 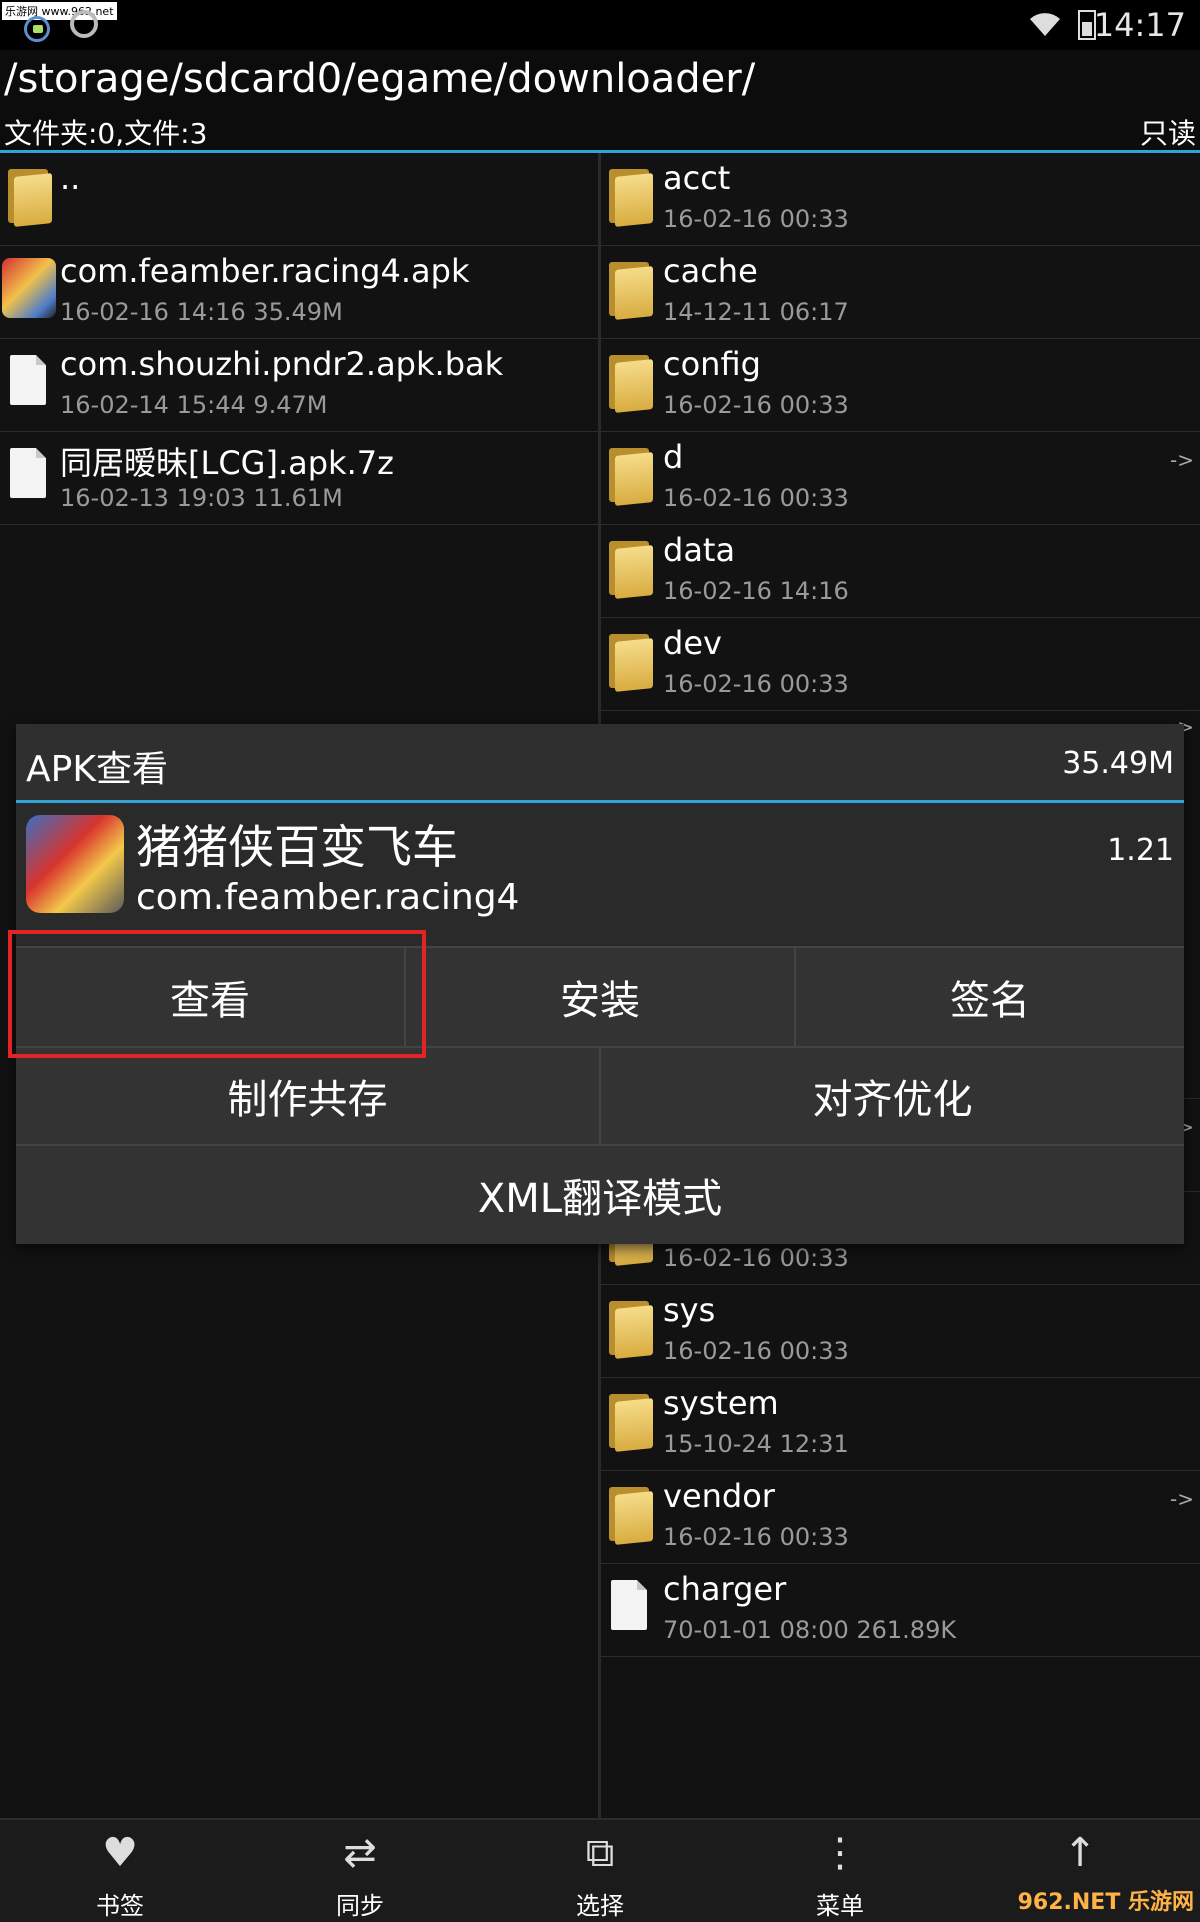 What do you see at coordinates (892, 1096) in the screenshot?
I see `zipalign-button: 对齐优化` at bounding box center [892, 1096].